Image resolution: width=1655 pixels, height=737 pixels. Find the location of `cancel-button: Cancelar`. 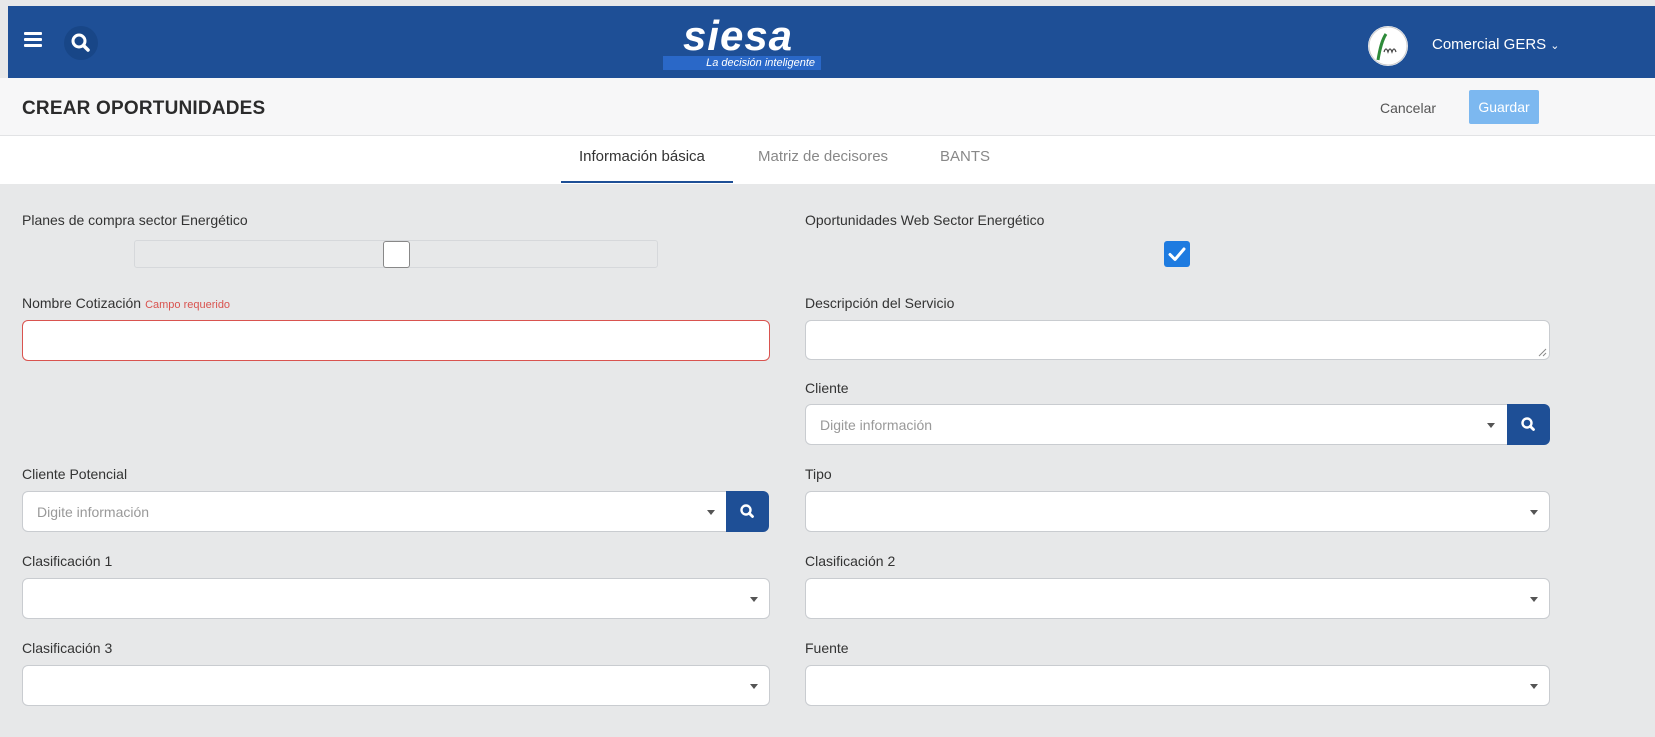

cancel-button: Cancelar is located at coordinates (1408, 108).